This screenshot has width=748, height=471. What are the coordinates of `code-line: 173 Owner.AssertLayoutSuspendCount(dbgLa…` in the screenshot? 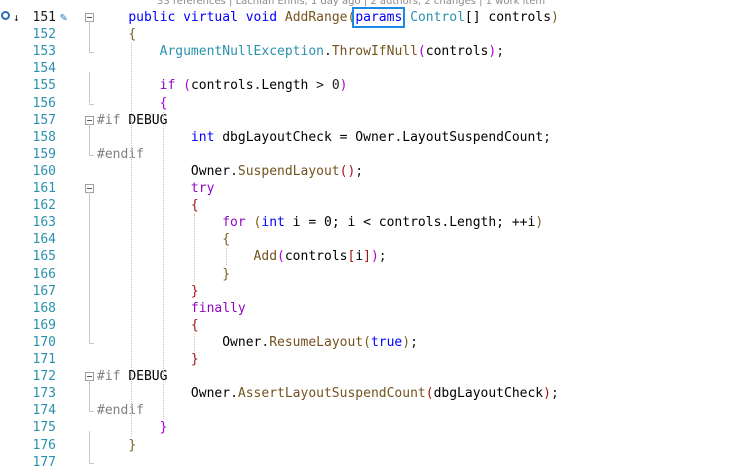 It's located at (374, 393).